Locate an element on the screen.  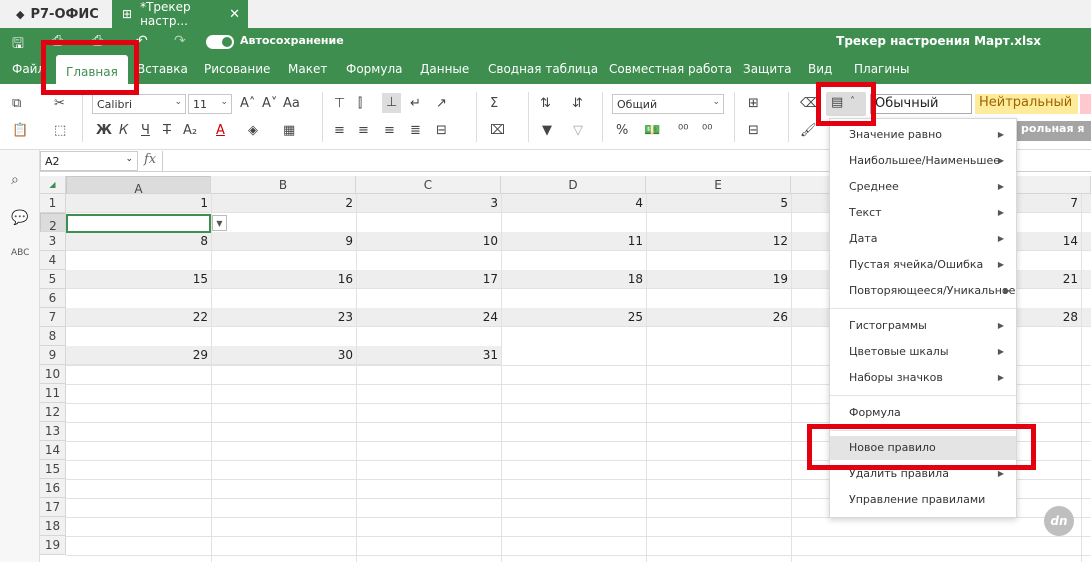
decrease-decimal-icon: ⁰⁰ is located at coordinates (683, 131).